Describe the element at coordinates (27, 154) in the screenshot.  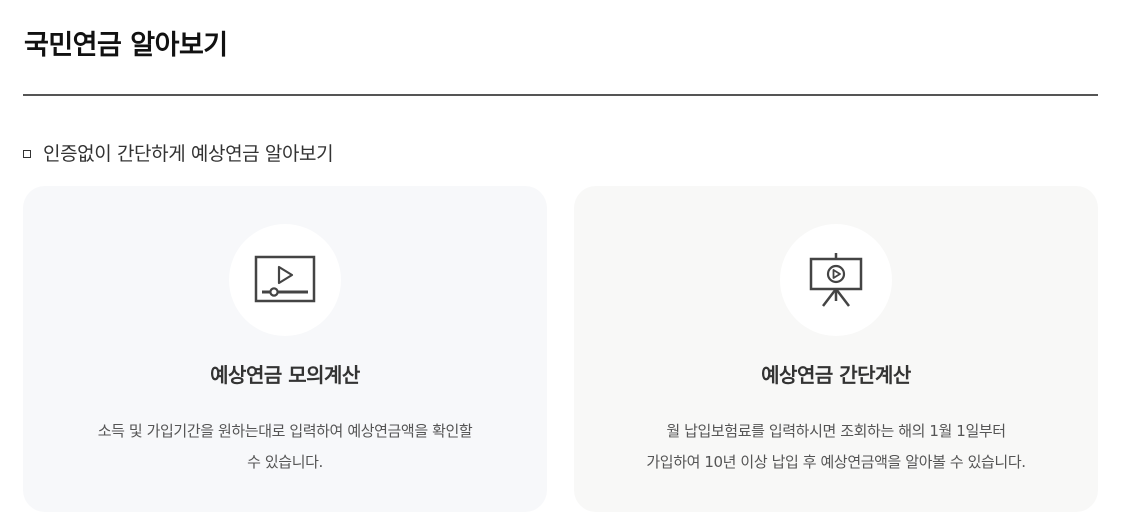
I see `square-bullet-icon` at that location.